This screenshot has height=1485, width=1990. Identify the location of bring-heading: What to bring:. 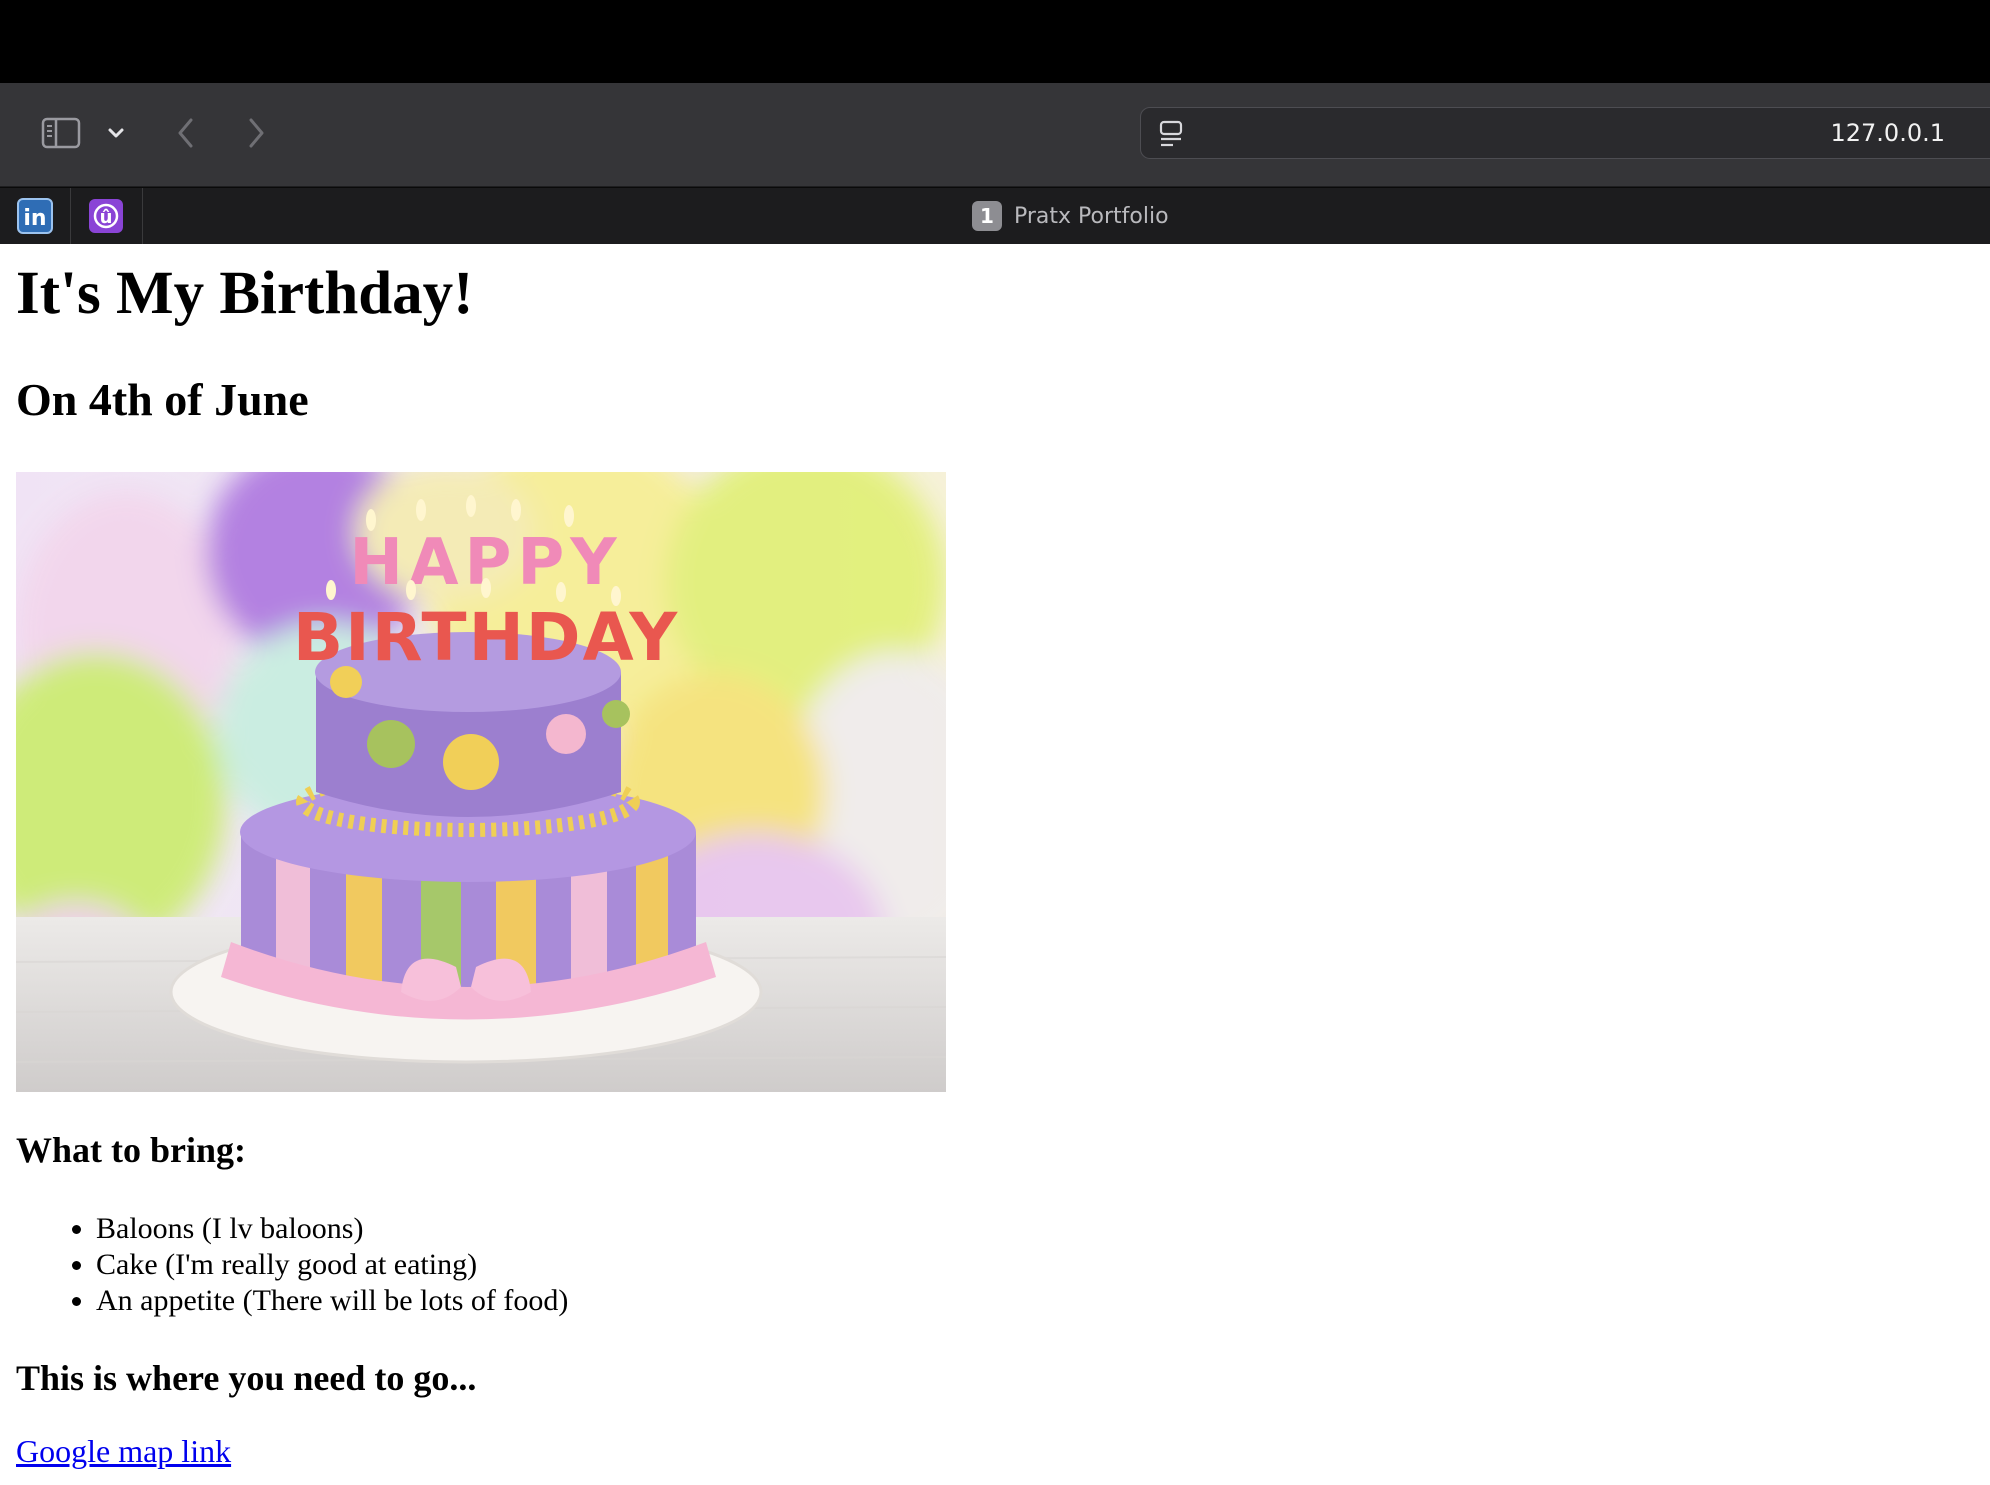
(131, 1150).